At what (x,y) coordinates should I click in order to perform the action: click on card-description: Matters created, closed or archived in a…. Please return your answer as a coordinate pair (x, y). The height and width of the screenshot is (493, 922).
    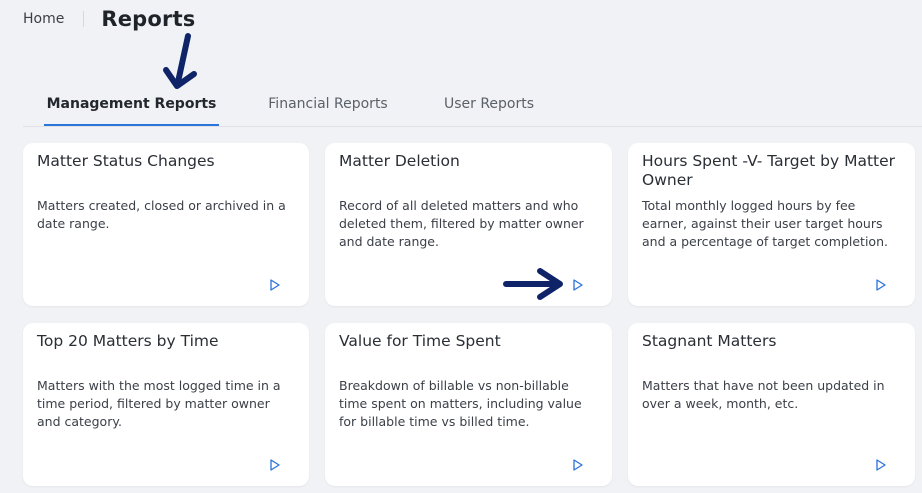
    Looking at the image, I should click on (161, 214).